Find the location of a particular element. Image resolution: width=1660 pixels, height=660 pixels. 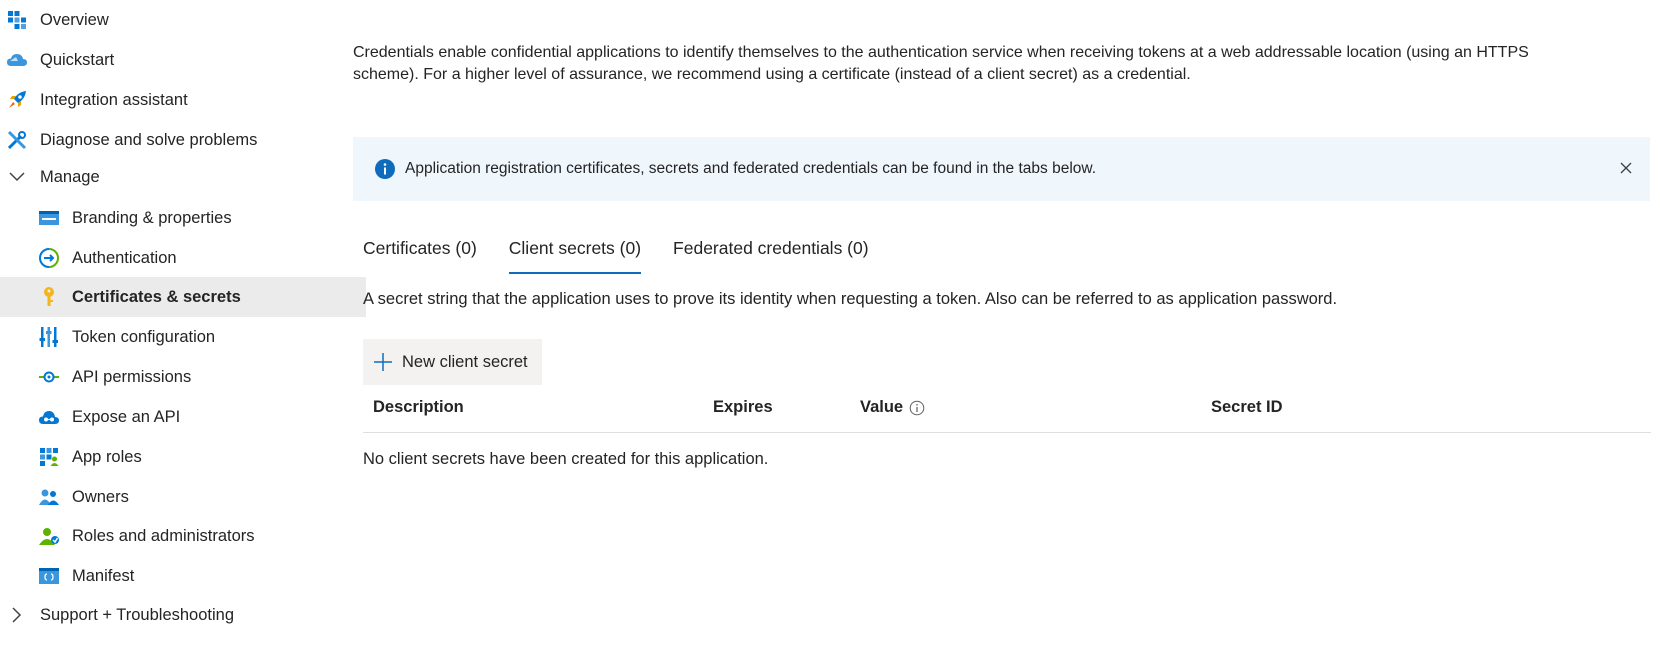

key-icon is located at coordinates (49, 297).